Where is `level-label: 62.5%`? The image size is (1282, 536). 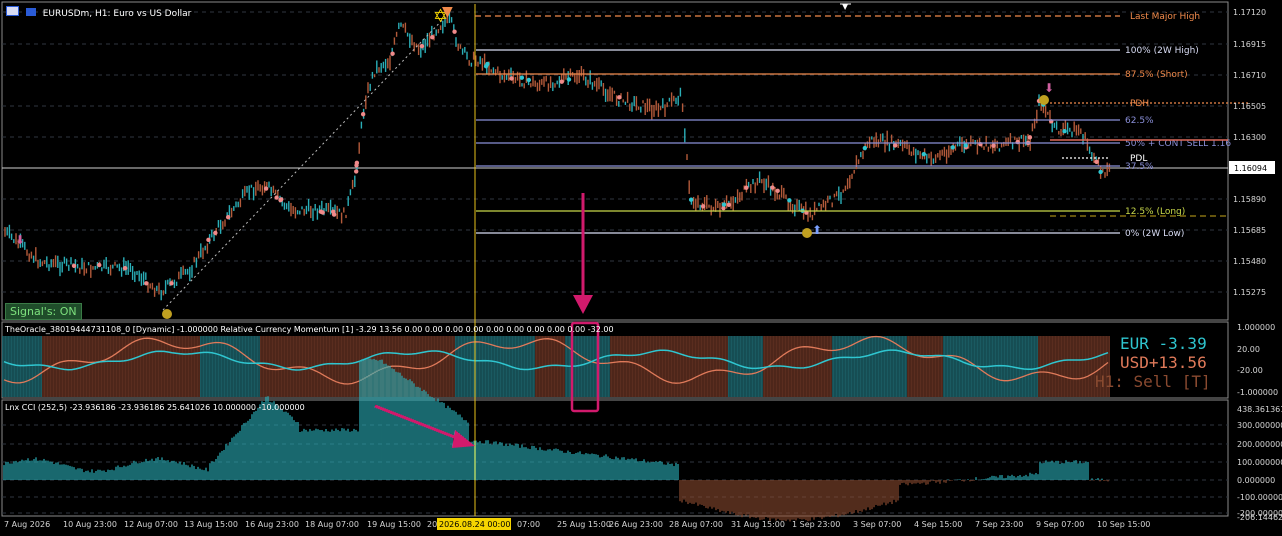
level-label: 62.5% is located at coordinates (1139, 121).